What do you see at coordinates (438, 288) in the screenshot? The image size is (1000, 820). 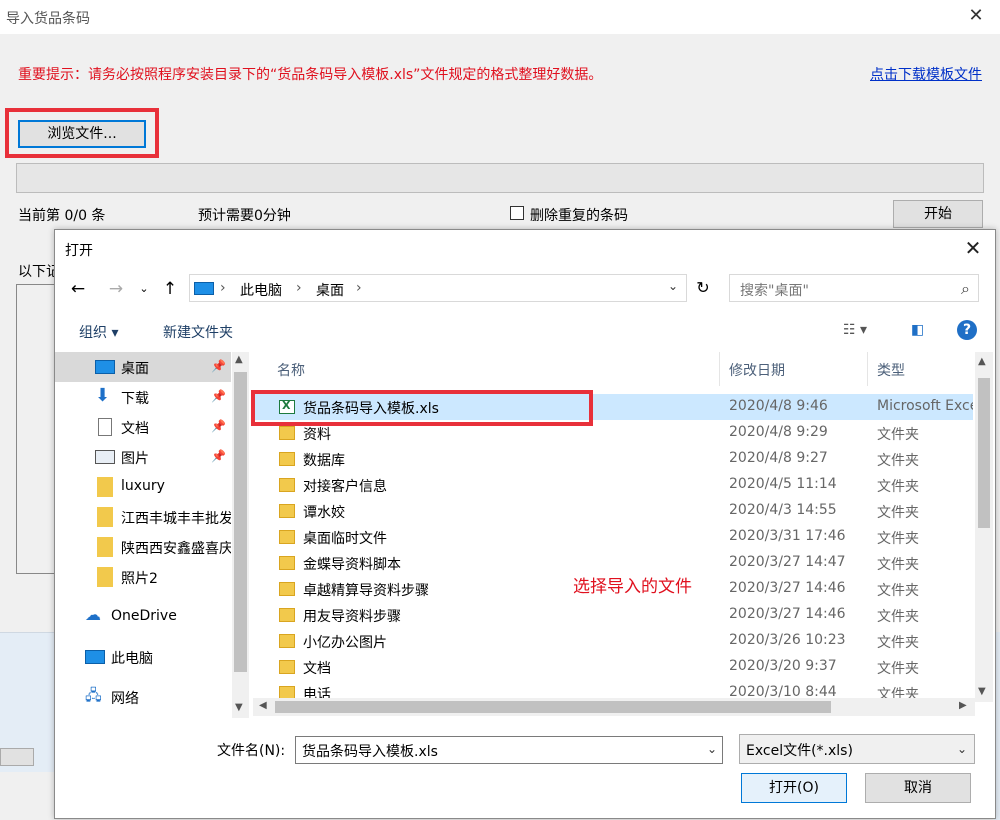 I see `address-bar: › 此电脑 › 桌面 › ⌄` at bounding box center [438, 288].